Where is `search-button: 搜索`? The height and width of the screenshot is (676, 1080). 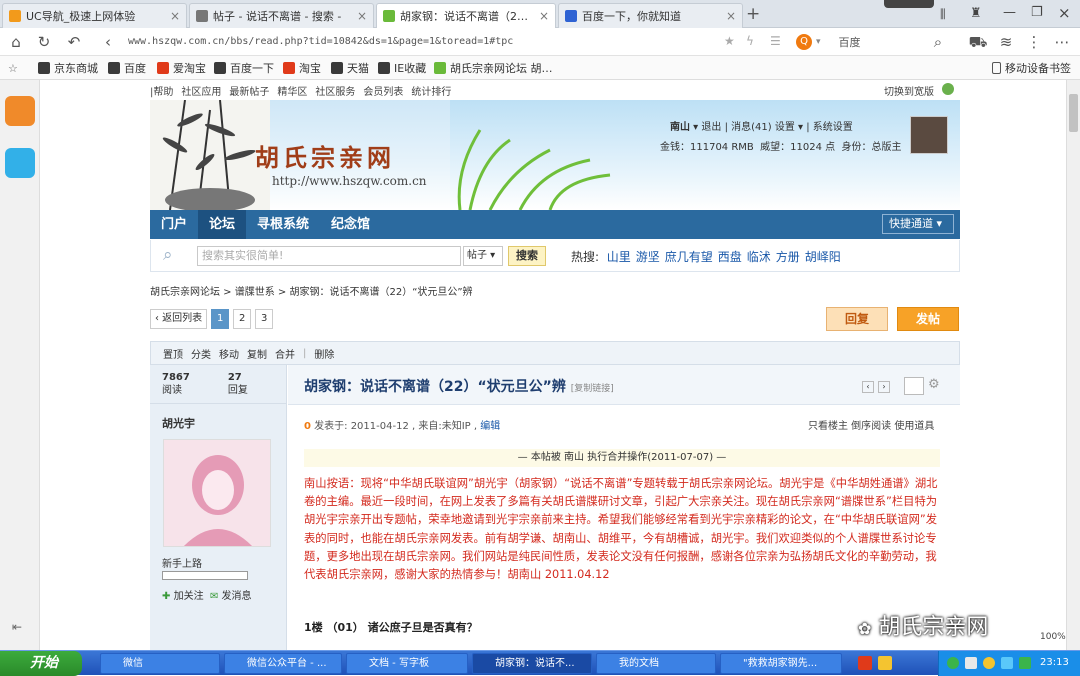 search-button: 搜索 is located at coordinates (527, 256).